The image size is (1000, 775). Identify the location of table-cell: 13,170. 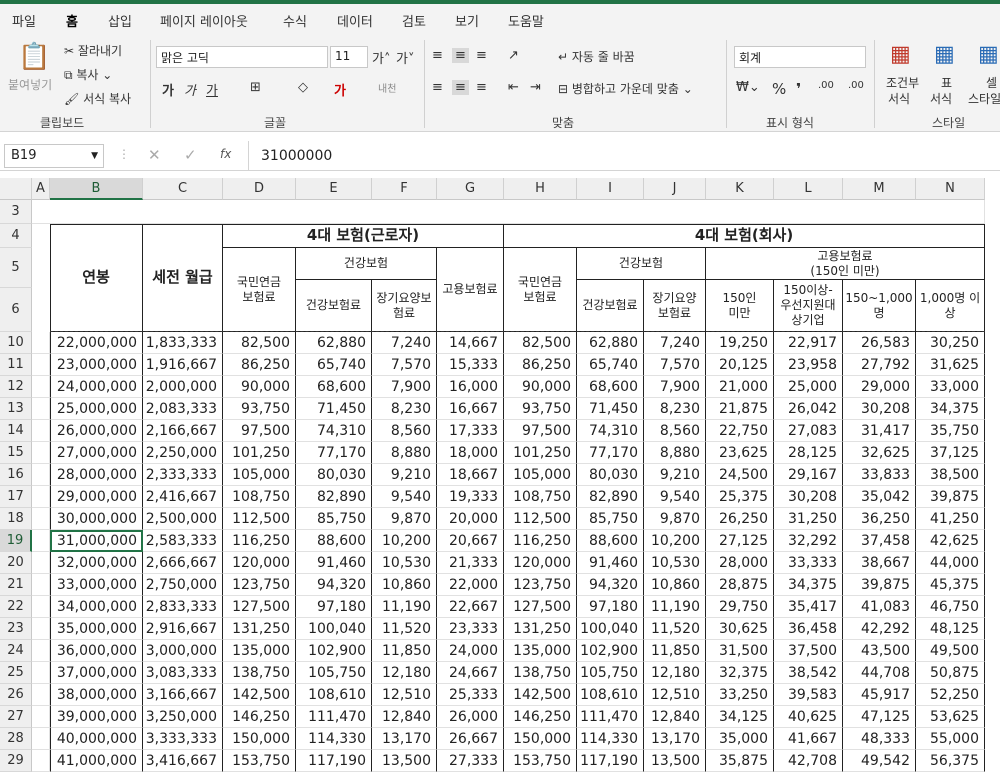
(675, 739).